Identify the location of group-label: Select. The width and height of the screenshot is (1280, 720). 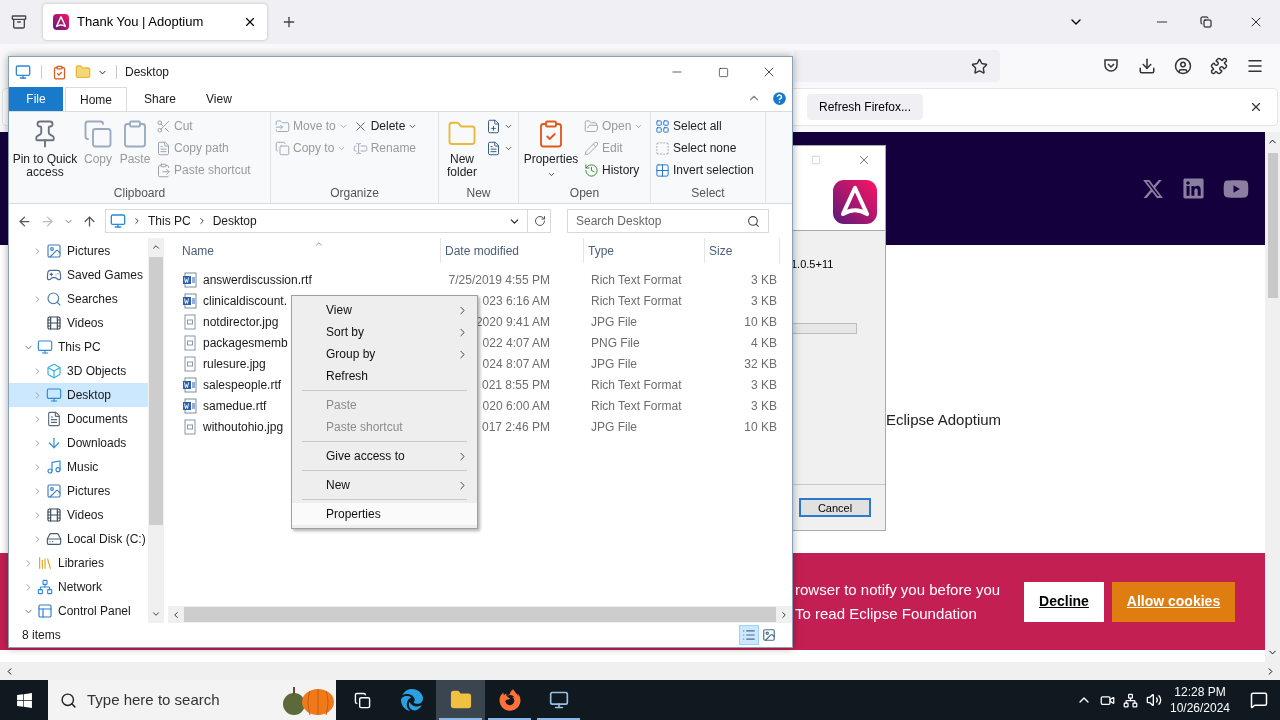
(708, 193).